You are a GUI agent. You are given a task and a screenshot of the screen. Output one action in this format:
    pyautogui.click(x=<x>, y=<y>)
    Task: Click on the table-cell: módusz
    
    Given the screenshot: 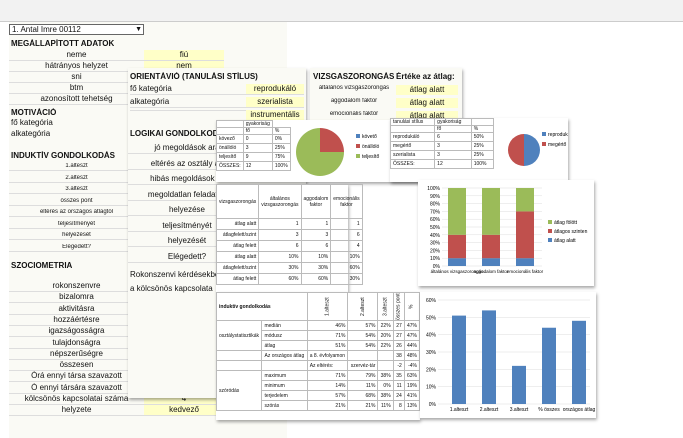 What is the action you would take?
    pyautogui.click(x=284, y=335)
    